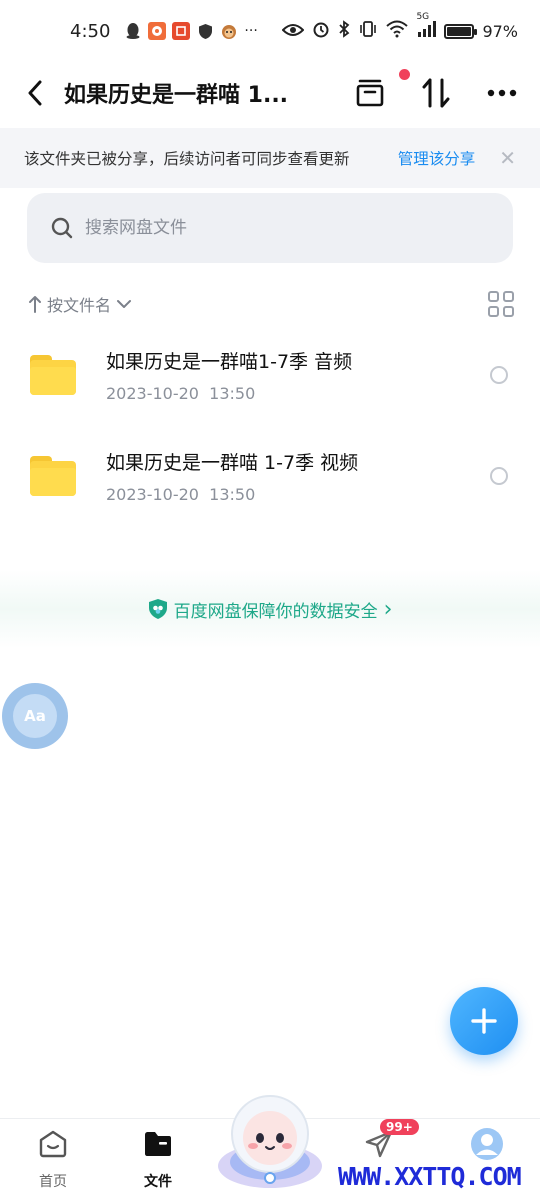 This screenshot has height=1200, width=540. I want to click on translate-icon: Aa, so click(35, 716).